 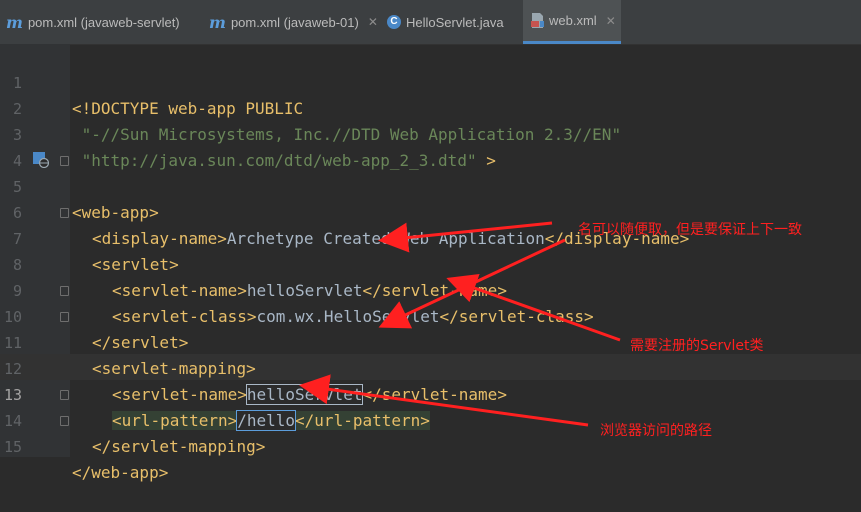 What do you see at coordinates (656, 431) in the screenshot?
I see `annotation-url-path: 浏览器访问的路径` at bounding box center [656, 431].